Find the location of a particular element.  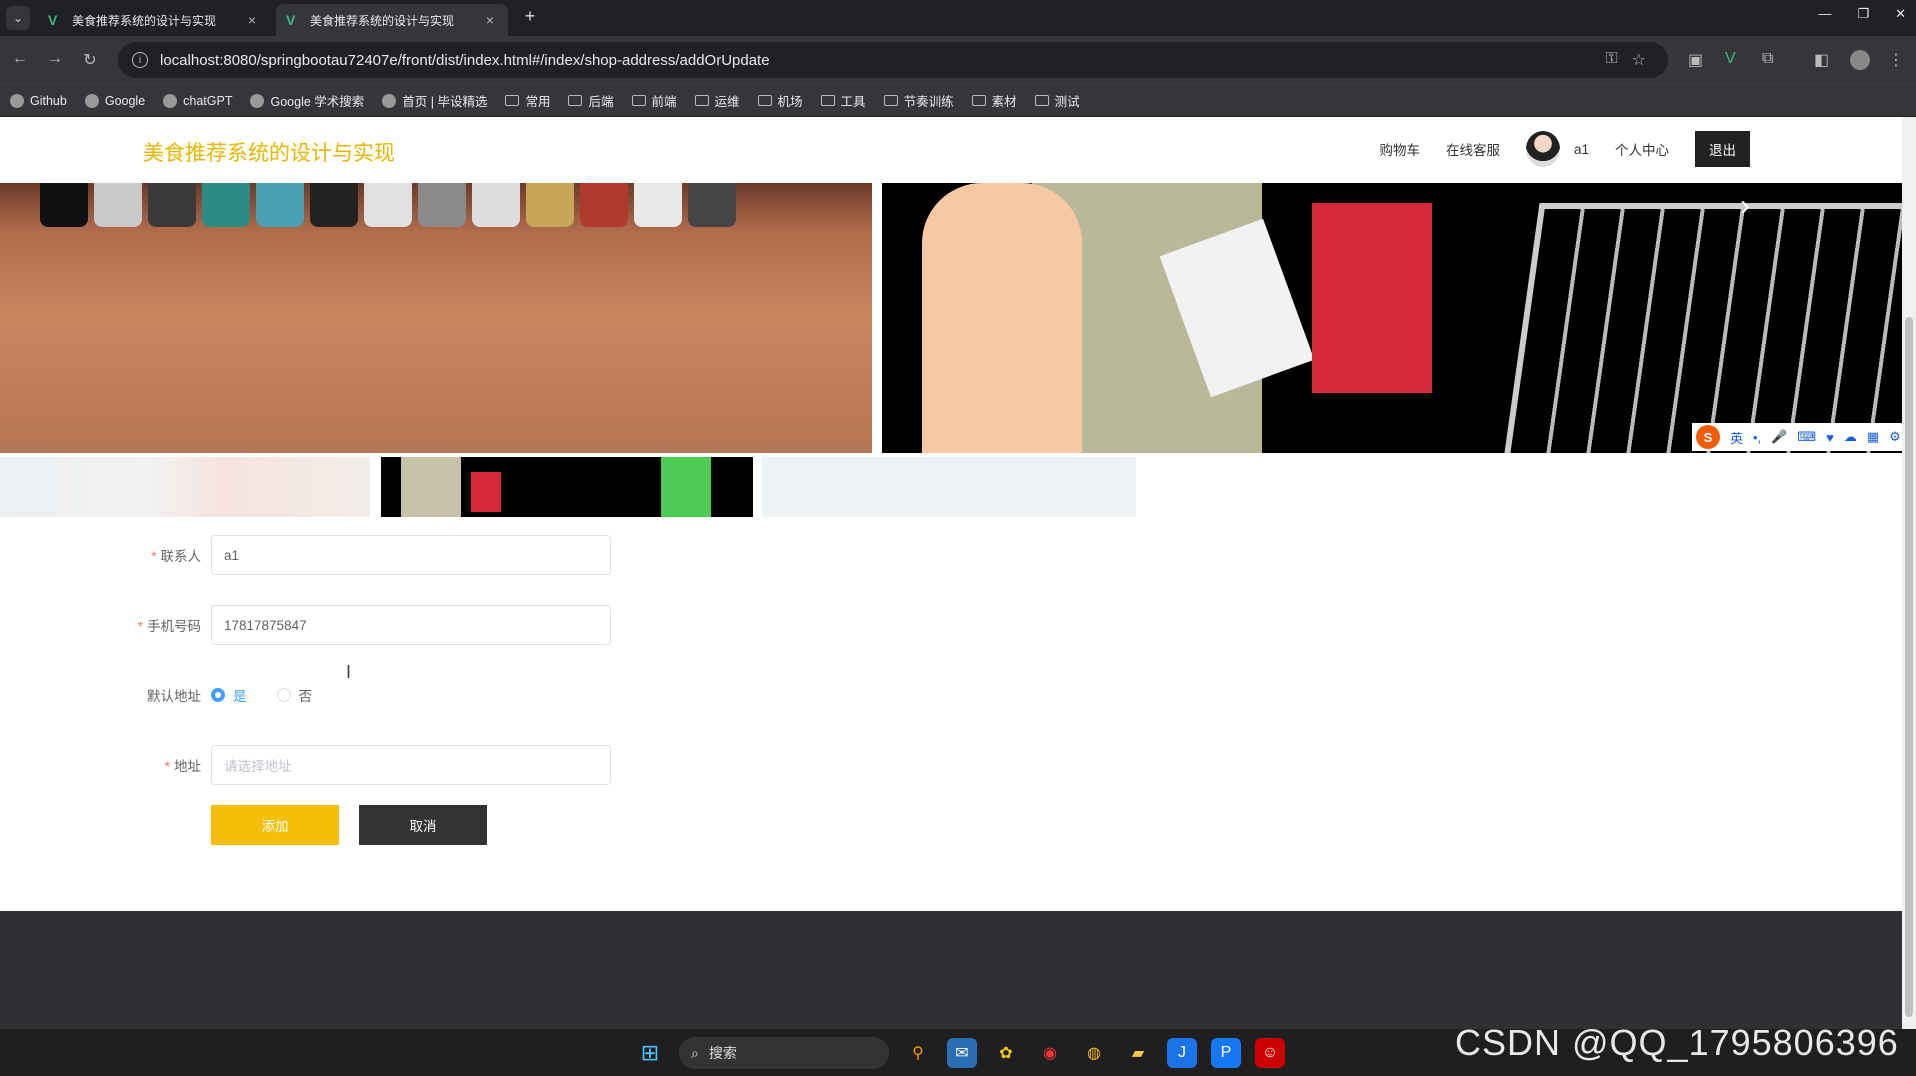

settings-icon: ⚙ is located at coordinates (1895, 437).